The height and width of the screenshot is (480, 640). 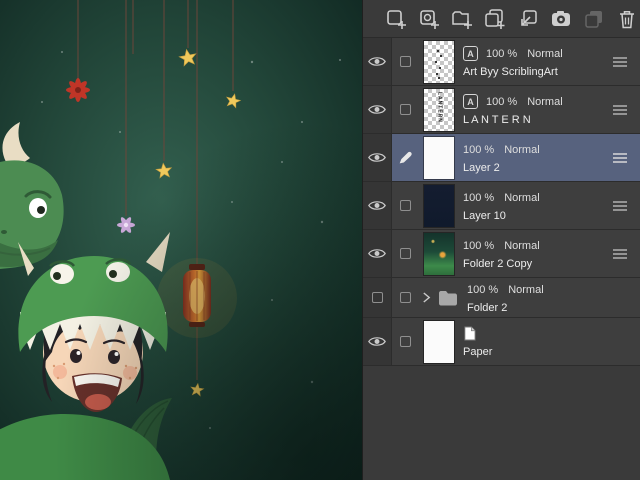 I want to click on layer-meta: Paper, so click(x=477, y=342).